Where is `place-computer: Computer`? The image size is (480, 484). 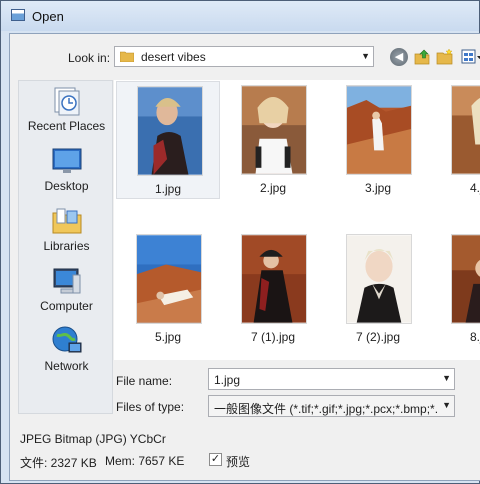 place-computer: Computer is located at coordinates (66, 294).